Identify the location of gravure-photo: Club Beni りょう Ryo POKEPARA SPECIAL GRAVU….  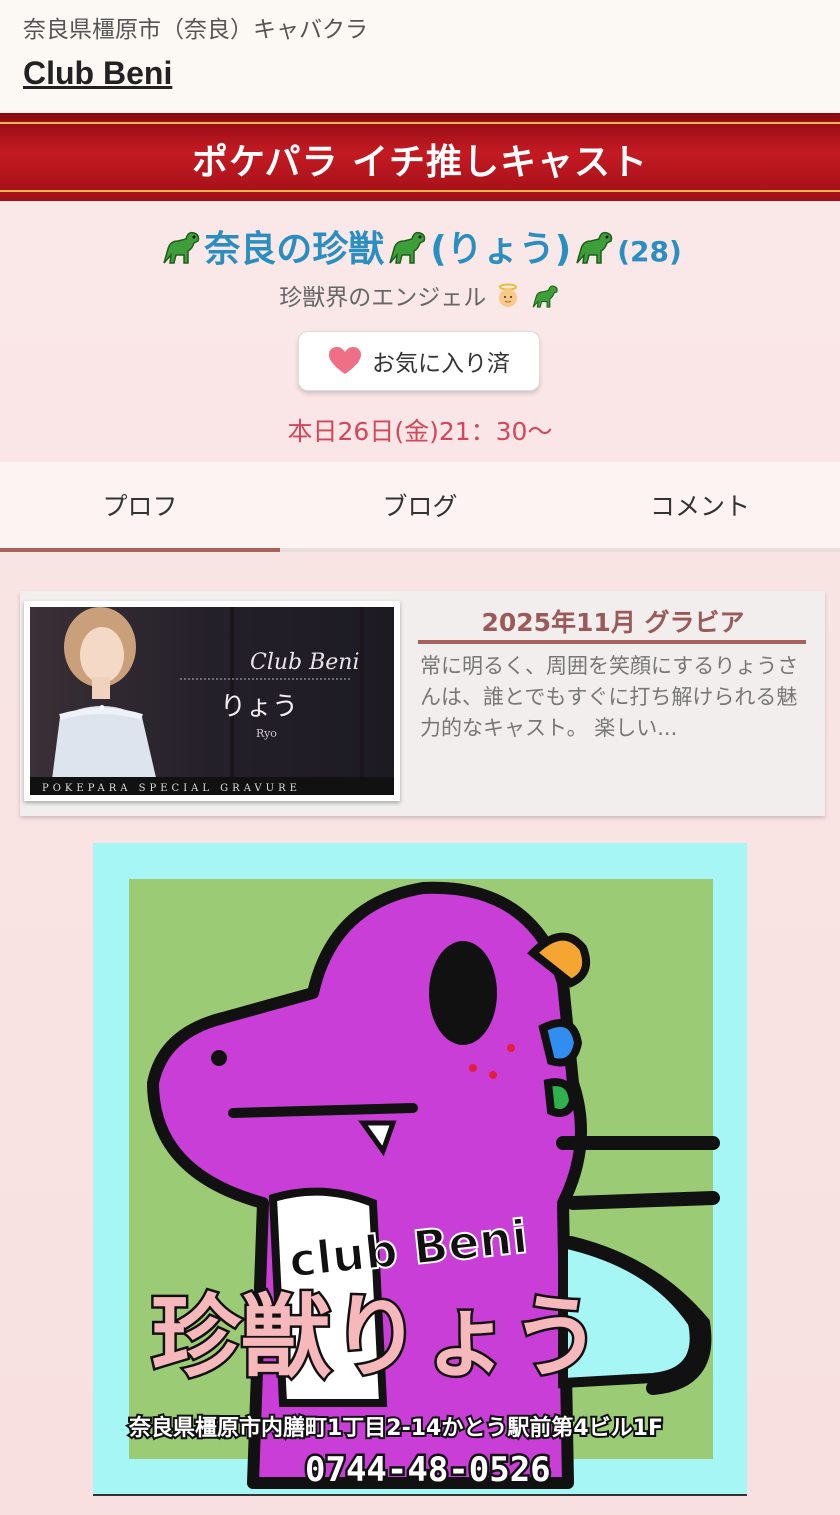
(212, 701).